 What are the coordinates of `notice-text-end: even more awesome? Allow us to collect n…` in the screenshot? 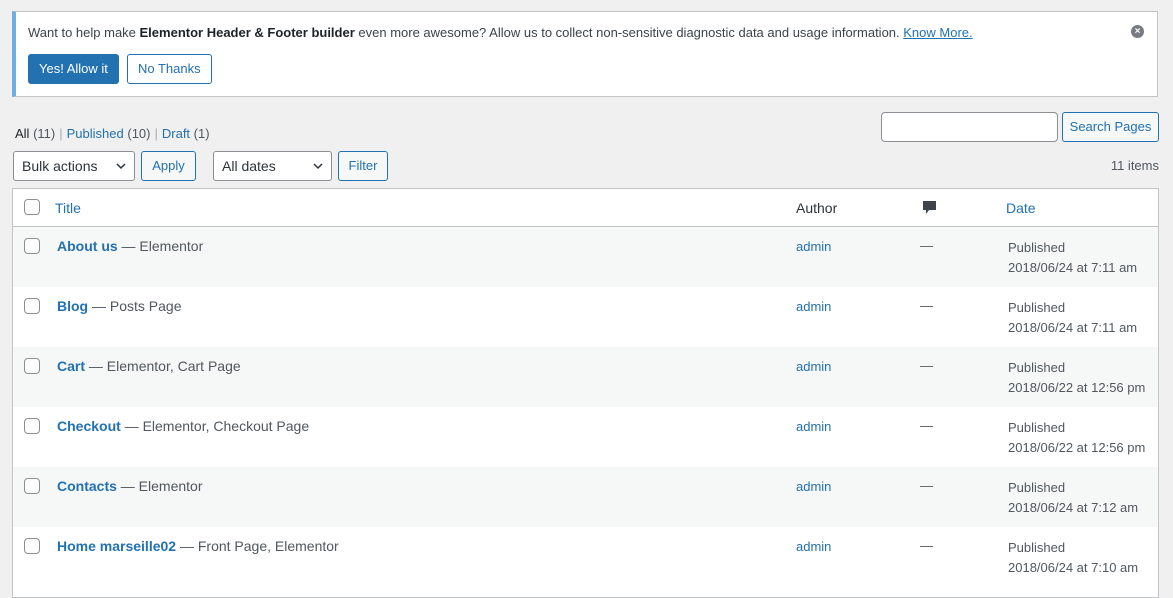 It's located at (629, 32).